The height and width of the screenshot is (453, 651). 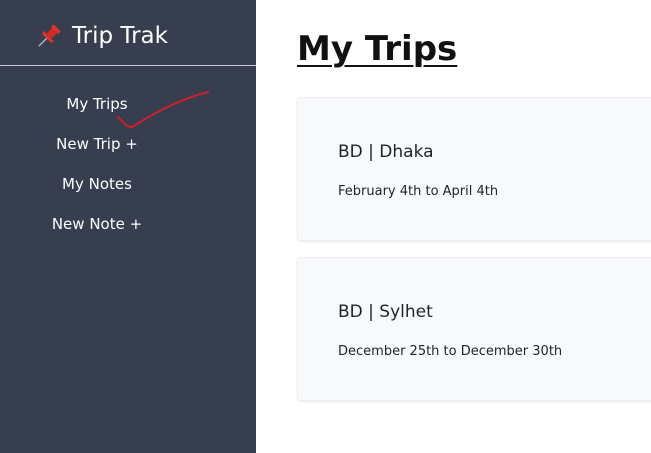 What do you see at coordinates (385, 312) in the screenshot?
I see `trip-name: BD | Sylhet` at bounding box center [385, 312].